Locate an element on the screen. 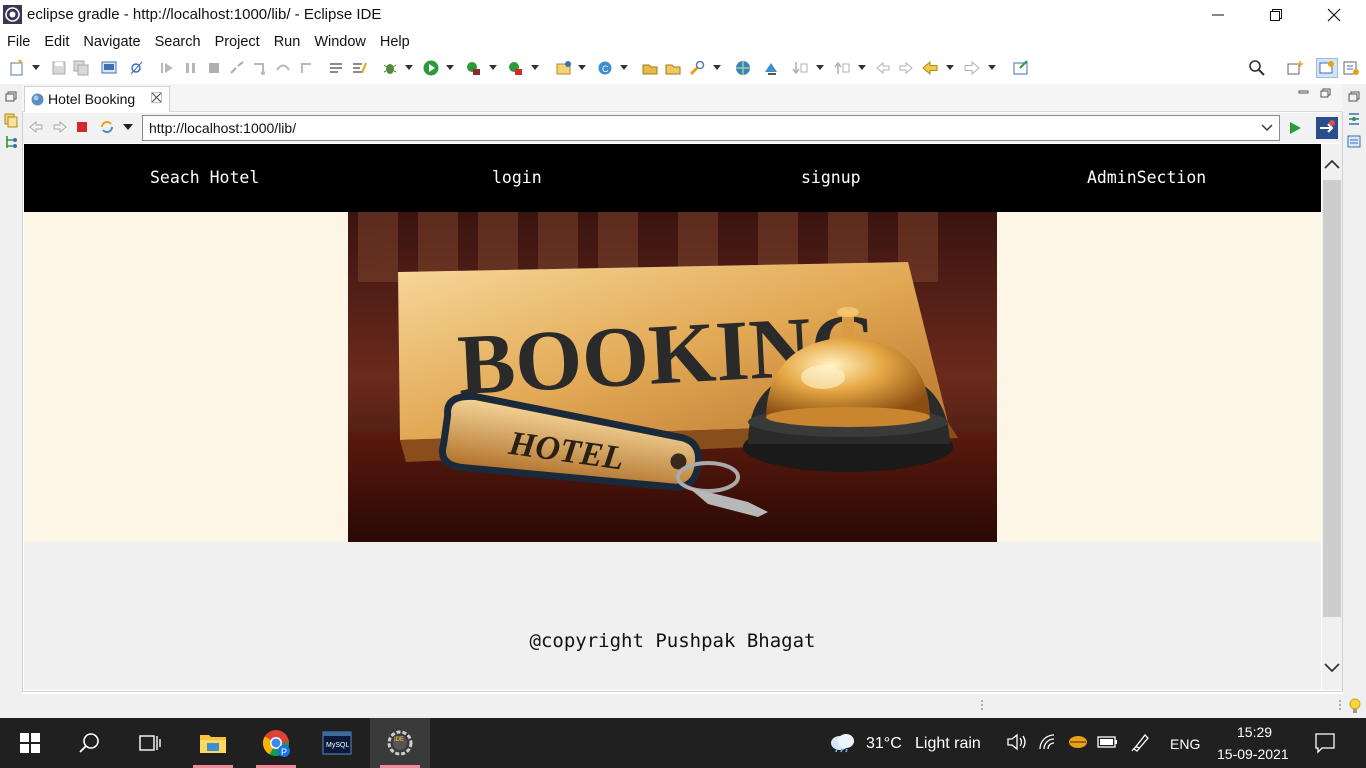 The width and height of the screenshot is (1366, 768). eclipse-taskbar-icon: IDE is located at coordinates (400, 743).